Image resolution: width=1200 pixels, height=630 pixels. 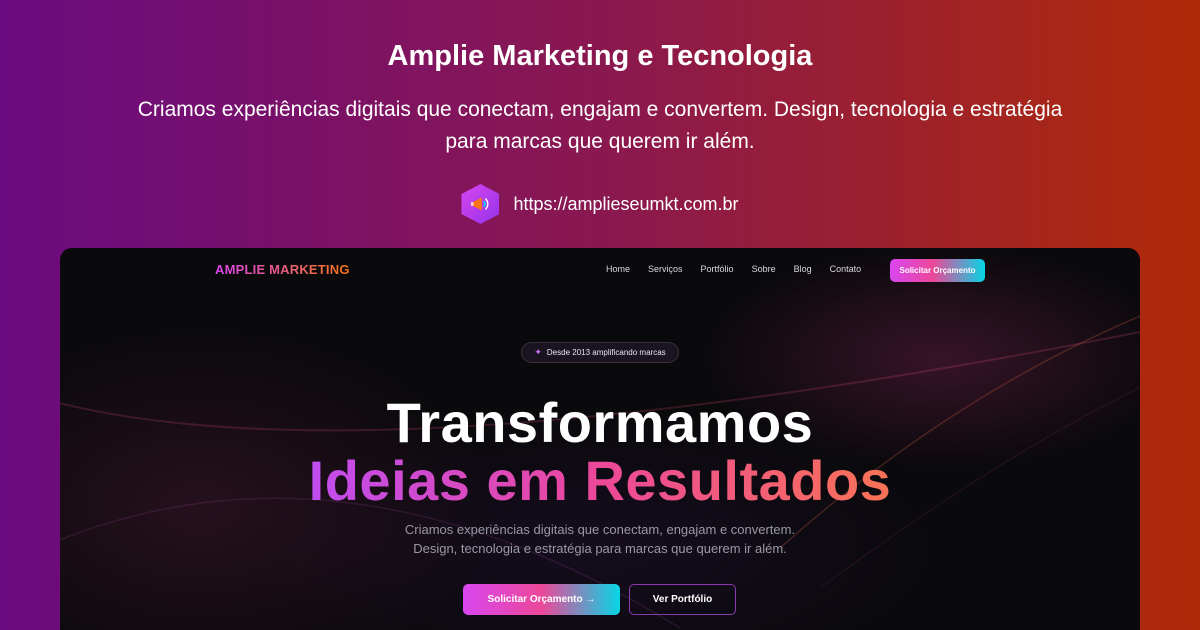 What do you see at coordinates (937, 270) in the screenshot?
I see `nav-quote-button: Solicitar Orçamento` at bounding box center [937, 270].